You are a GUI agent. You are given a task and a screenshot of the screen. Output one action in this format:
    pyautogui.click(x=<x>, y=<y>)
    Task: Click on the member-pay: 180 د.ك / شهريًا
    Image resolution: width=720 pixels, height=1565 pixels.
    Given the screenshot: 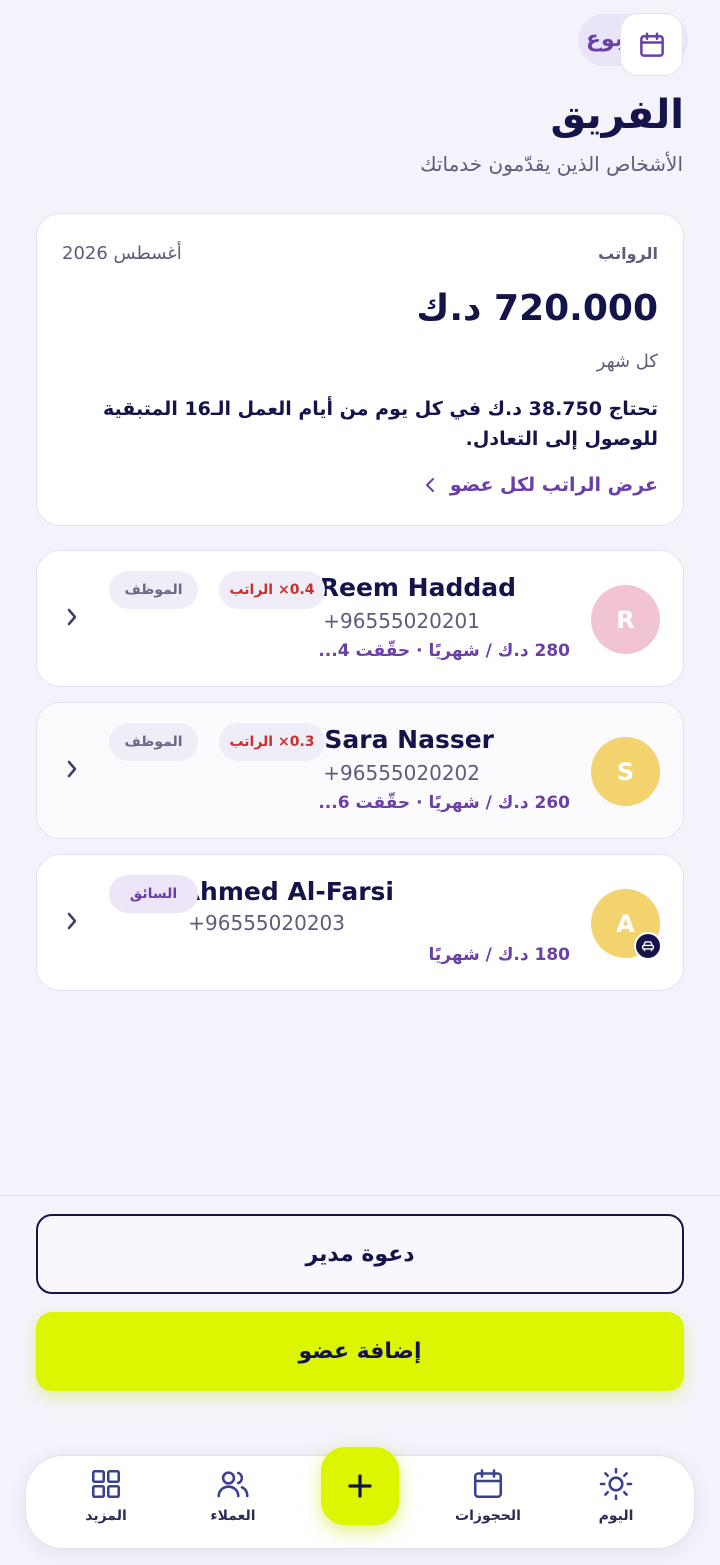 What is the action you would take?
    pyautogui.click(x=499, y=955)
    